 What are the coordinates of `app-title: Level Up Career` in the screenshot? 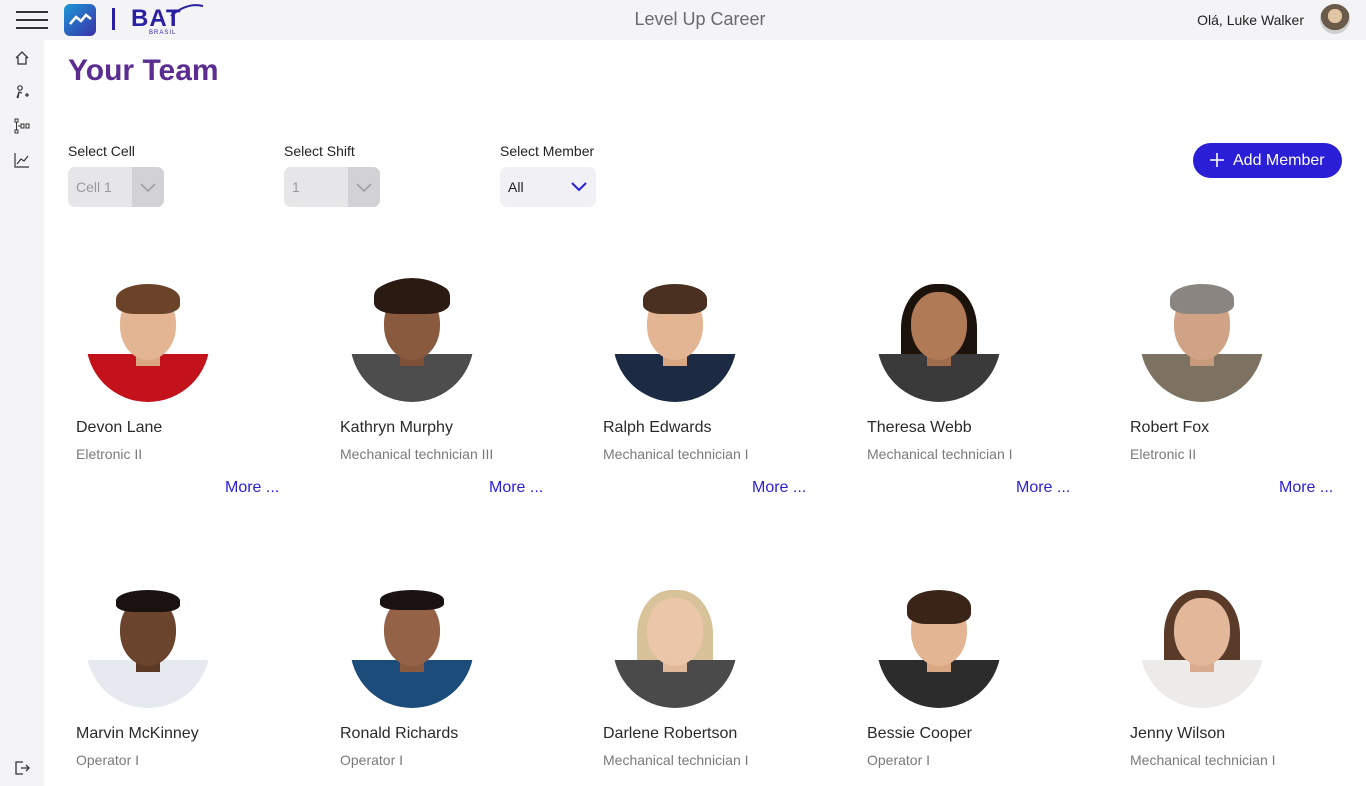 It's located at (700, 19).